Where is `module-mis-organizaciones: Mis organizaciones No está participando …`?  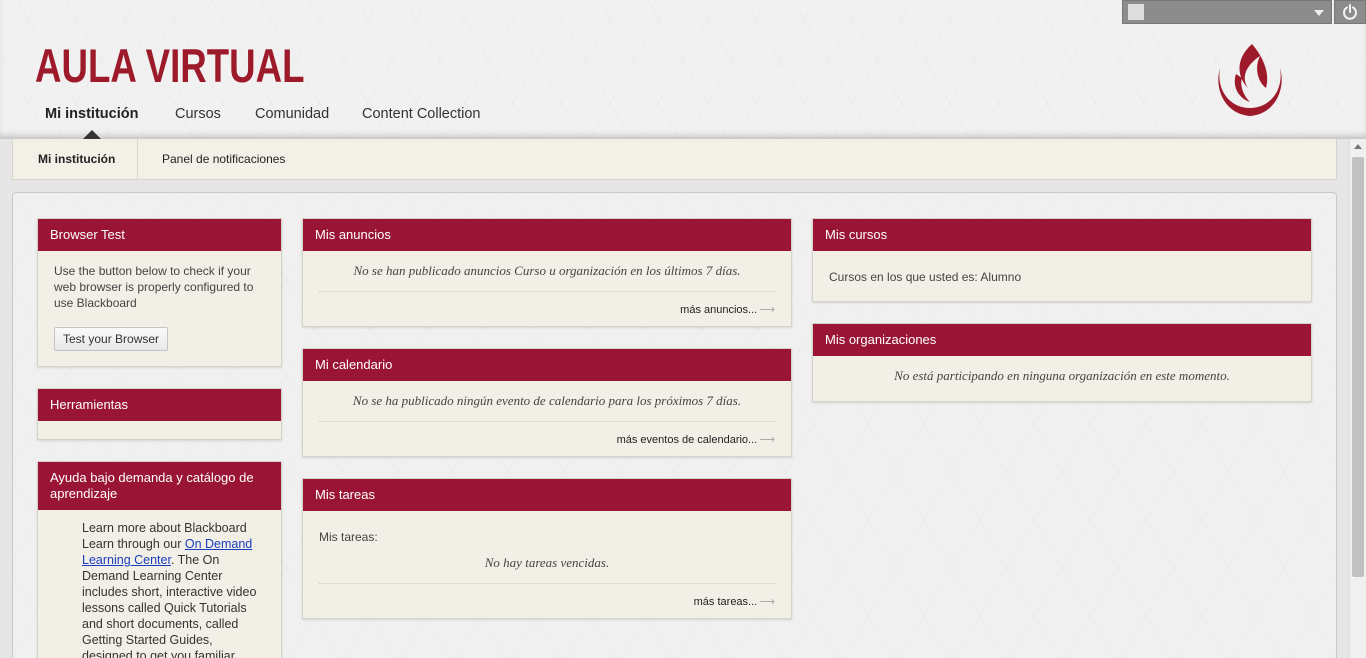
module-mis-organizaciones: Mis organizaciones No está participando … is located at coordinates (1062, 362).